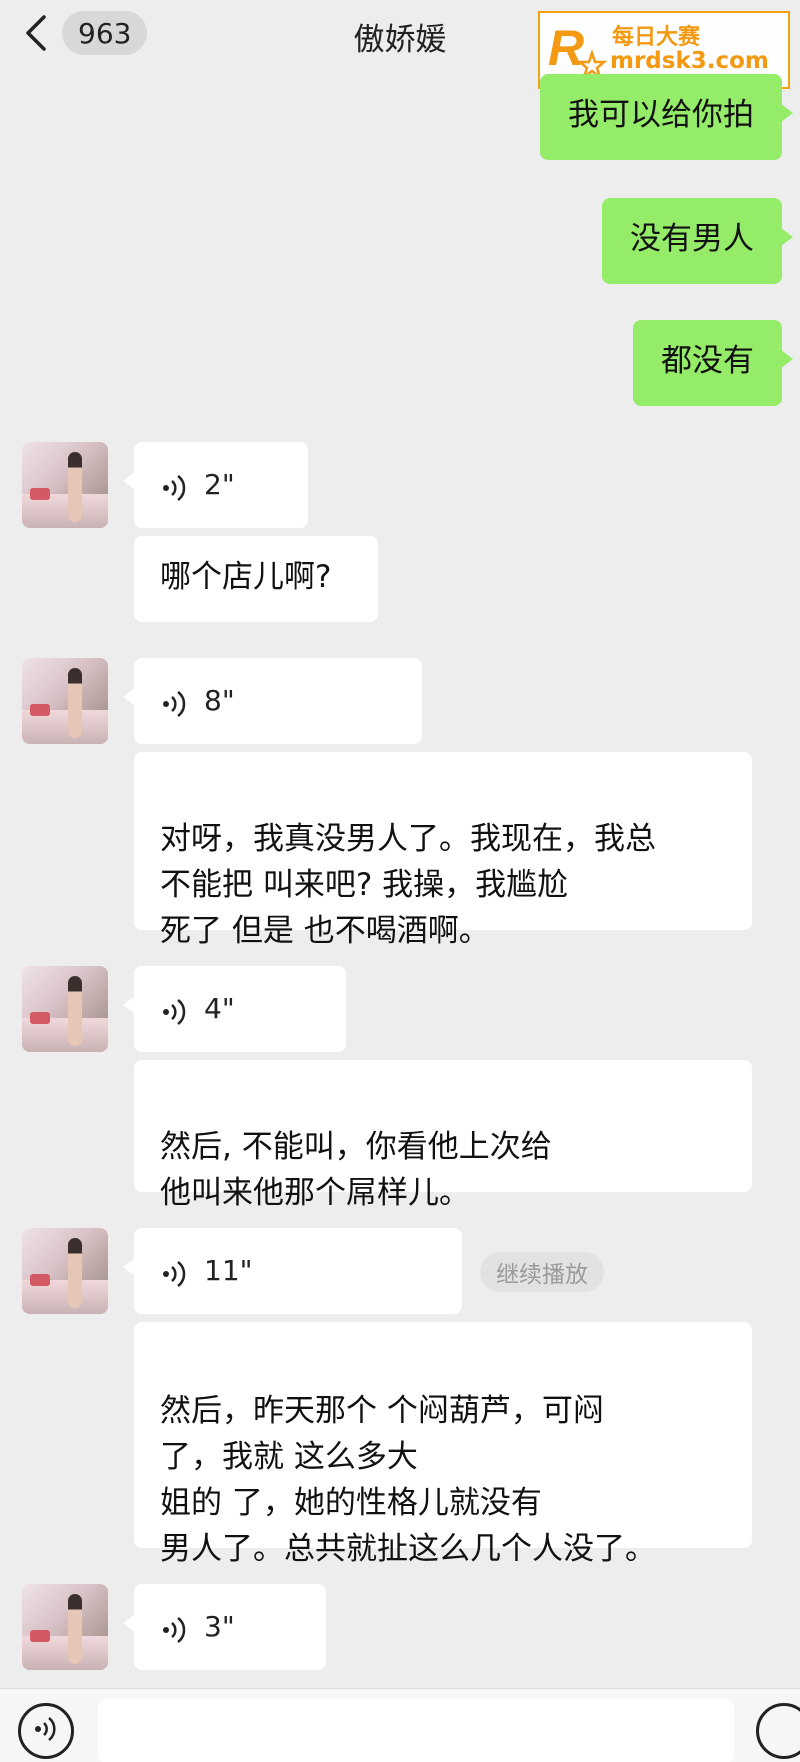  I want to click on message-text: 都没有, so click(707, 361).